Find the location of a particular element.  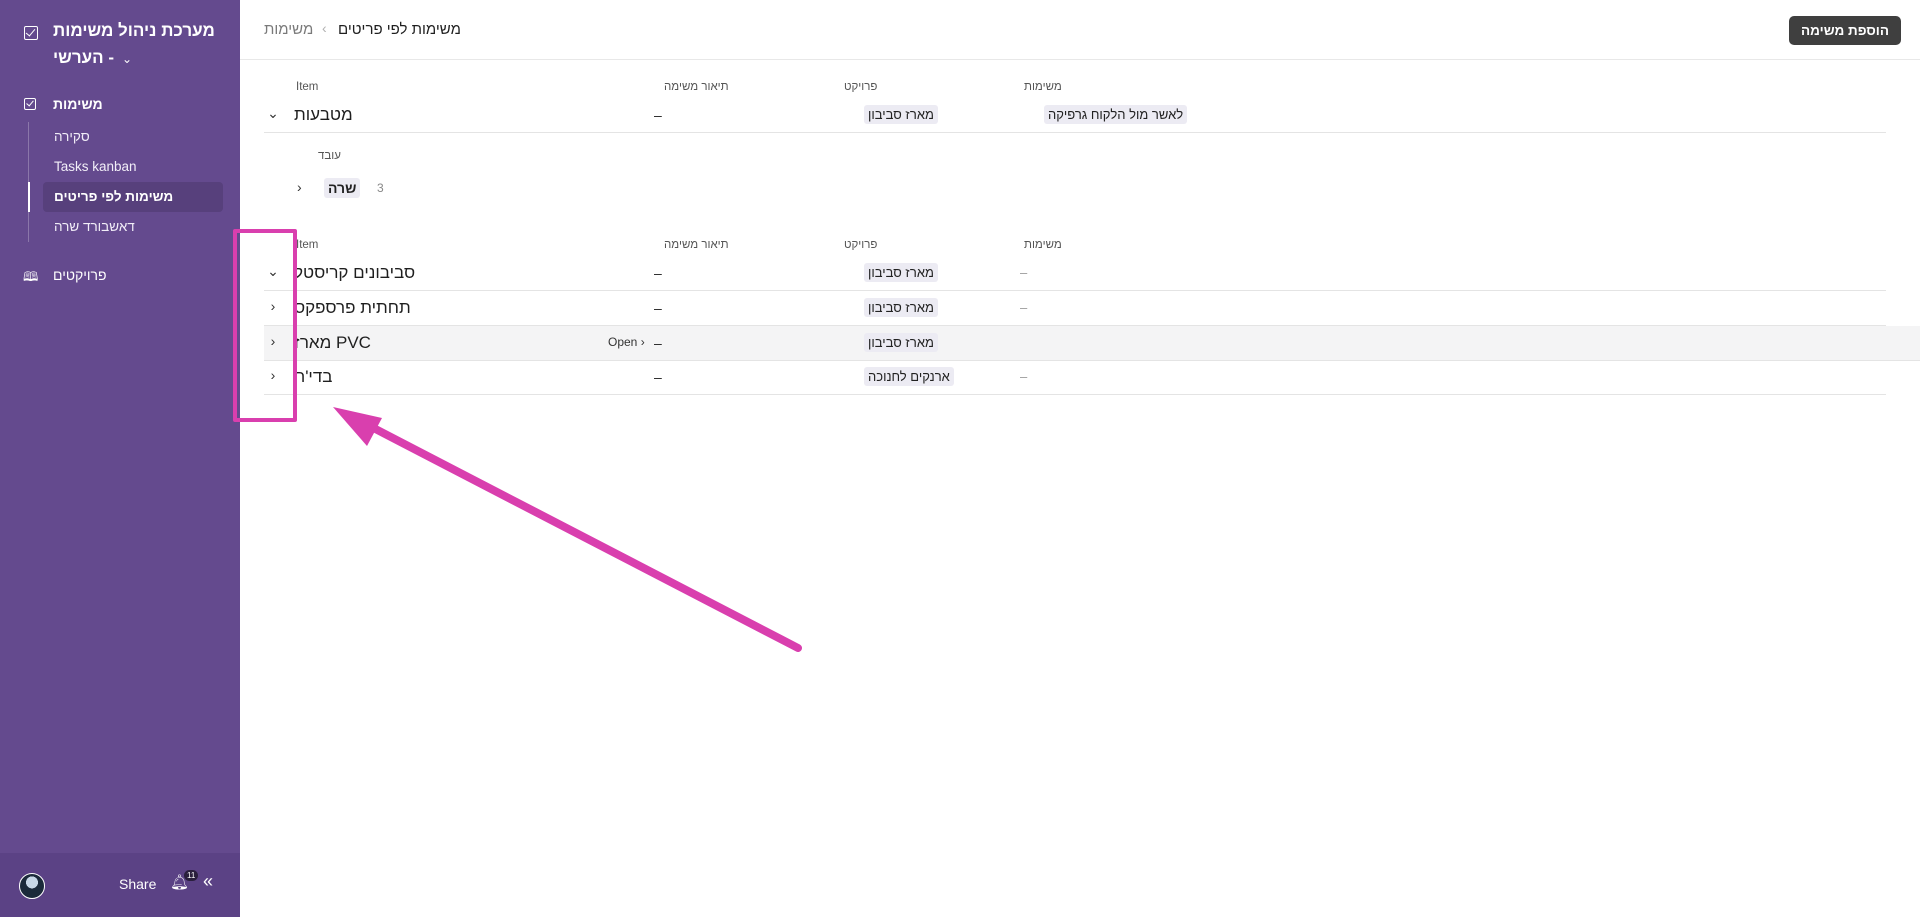

collapse-sidebar-icon: « is located at coordinates (208, 881).